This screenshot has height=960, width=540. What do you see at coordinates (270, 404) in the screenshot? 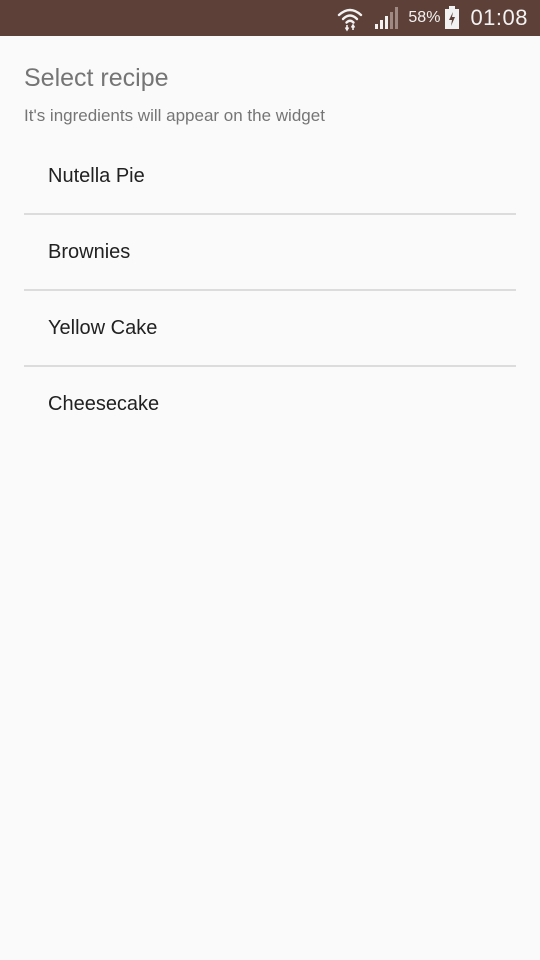
I see `recipe-item-cheesecake: Cheesecake` at bounding box center [270, 404].